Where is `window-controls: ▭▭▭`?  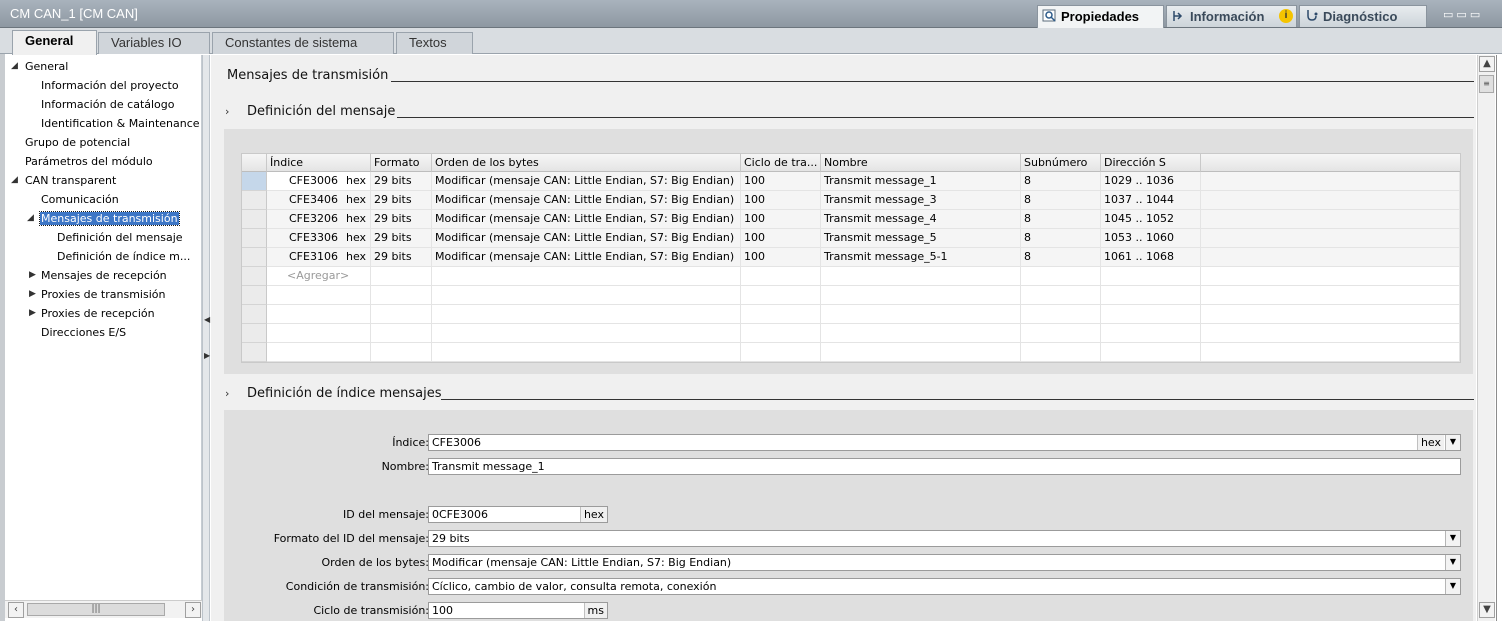 window-controls: ▭▭▭ is located at coordinates (1463, 14).